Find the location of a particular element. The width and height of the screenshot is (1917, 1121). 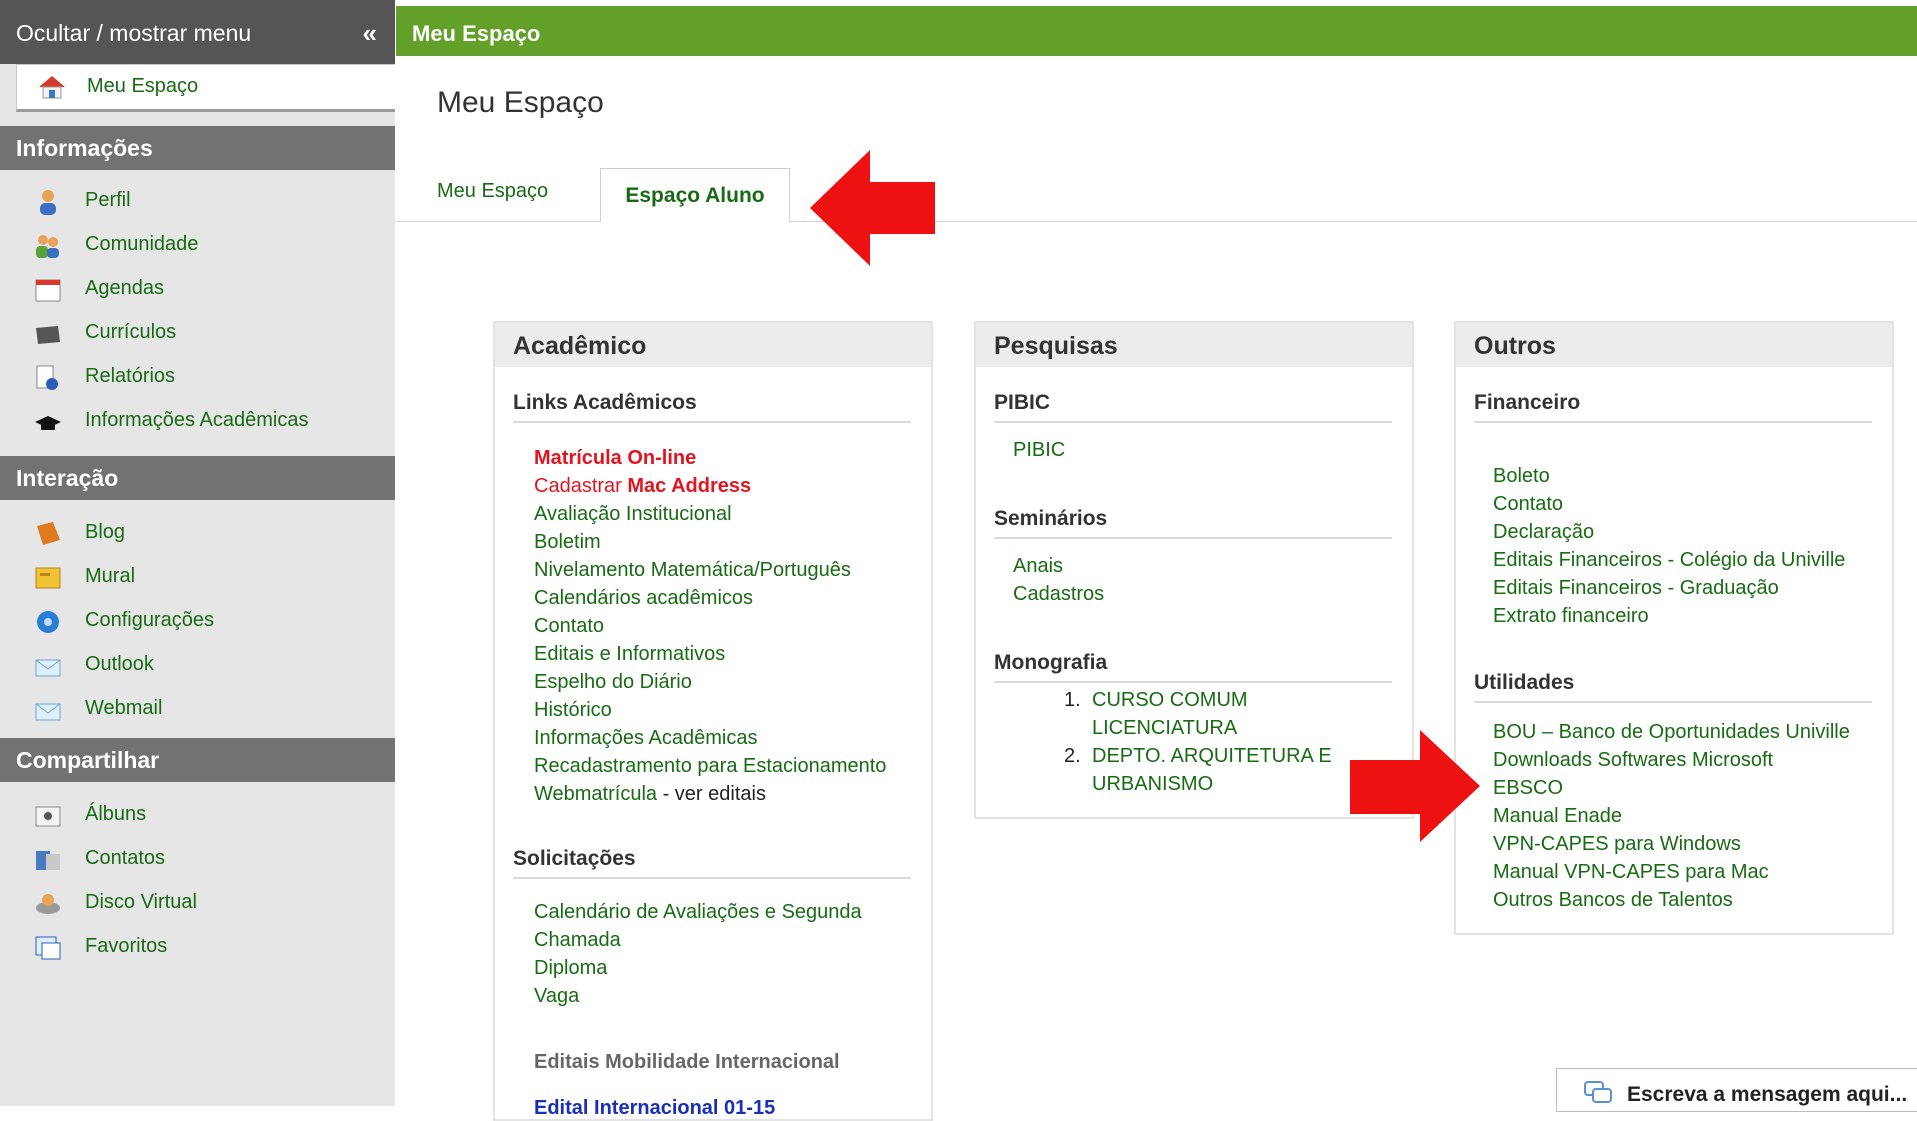

contacts-icon is located at coordinates (48, 860).